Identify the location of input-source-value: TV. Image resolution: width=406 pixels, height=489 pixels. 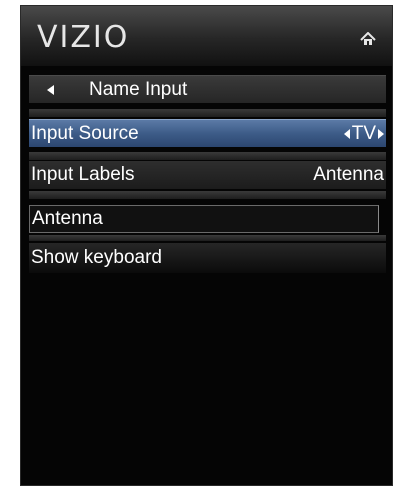
(363, 133).